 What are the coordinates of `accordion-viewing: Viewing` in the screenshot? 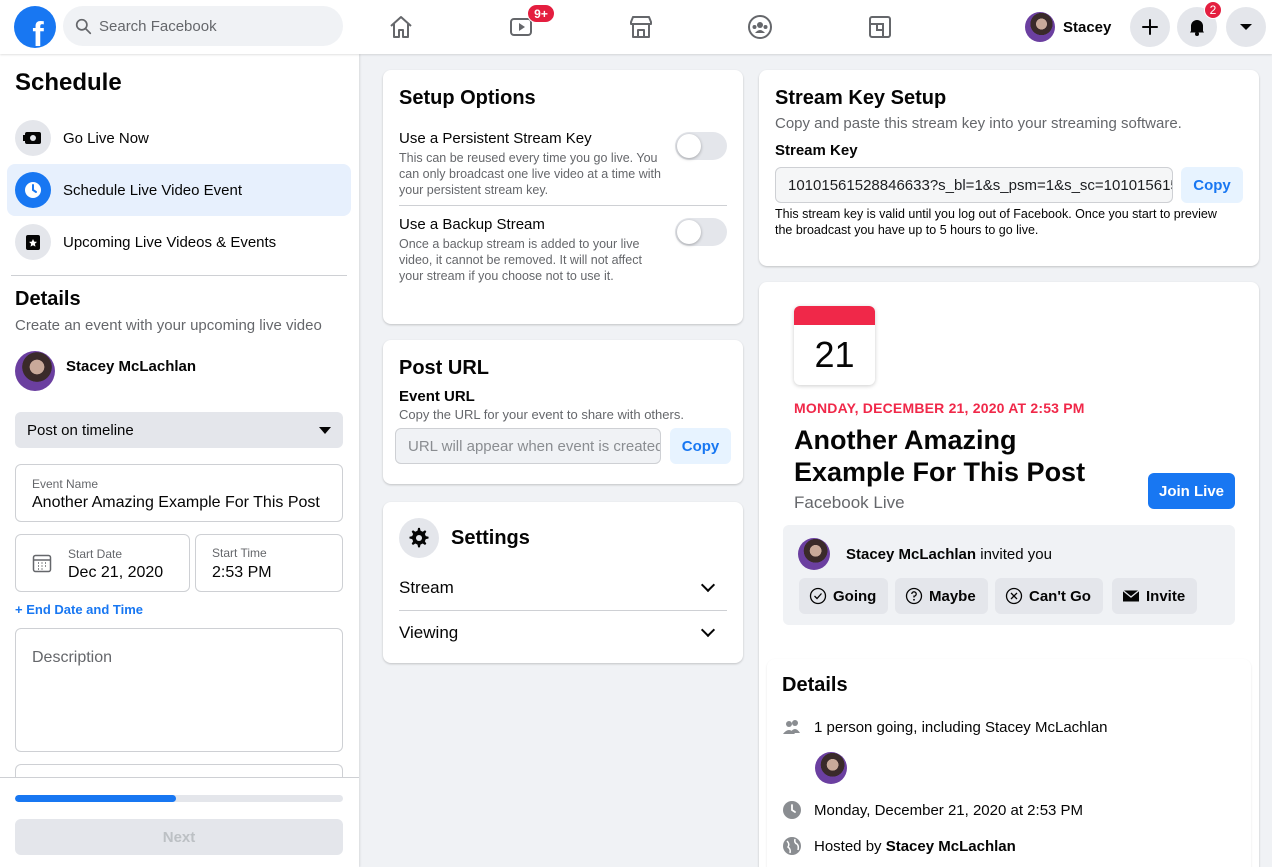 It's located at (563, 633).